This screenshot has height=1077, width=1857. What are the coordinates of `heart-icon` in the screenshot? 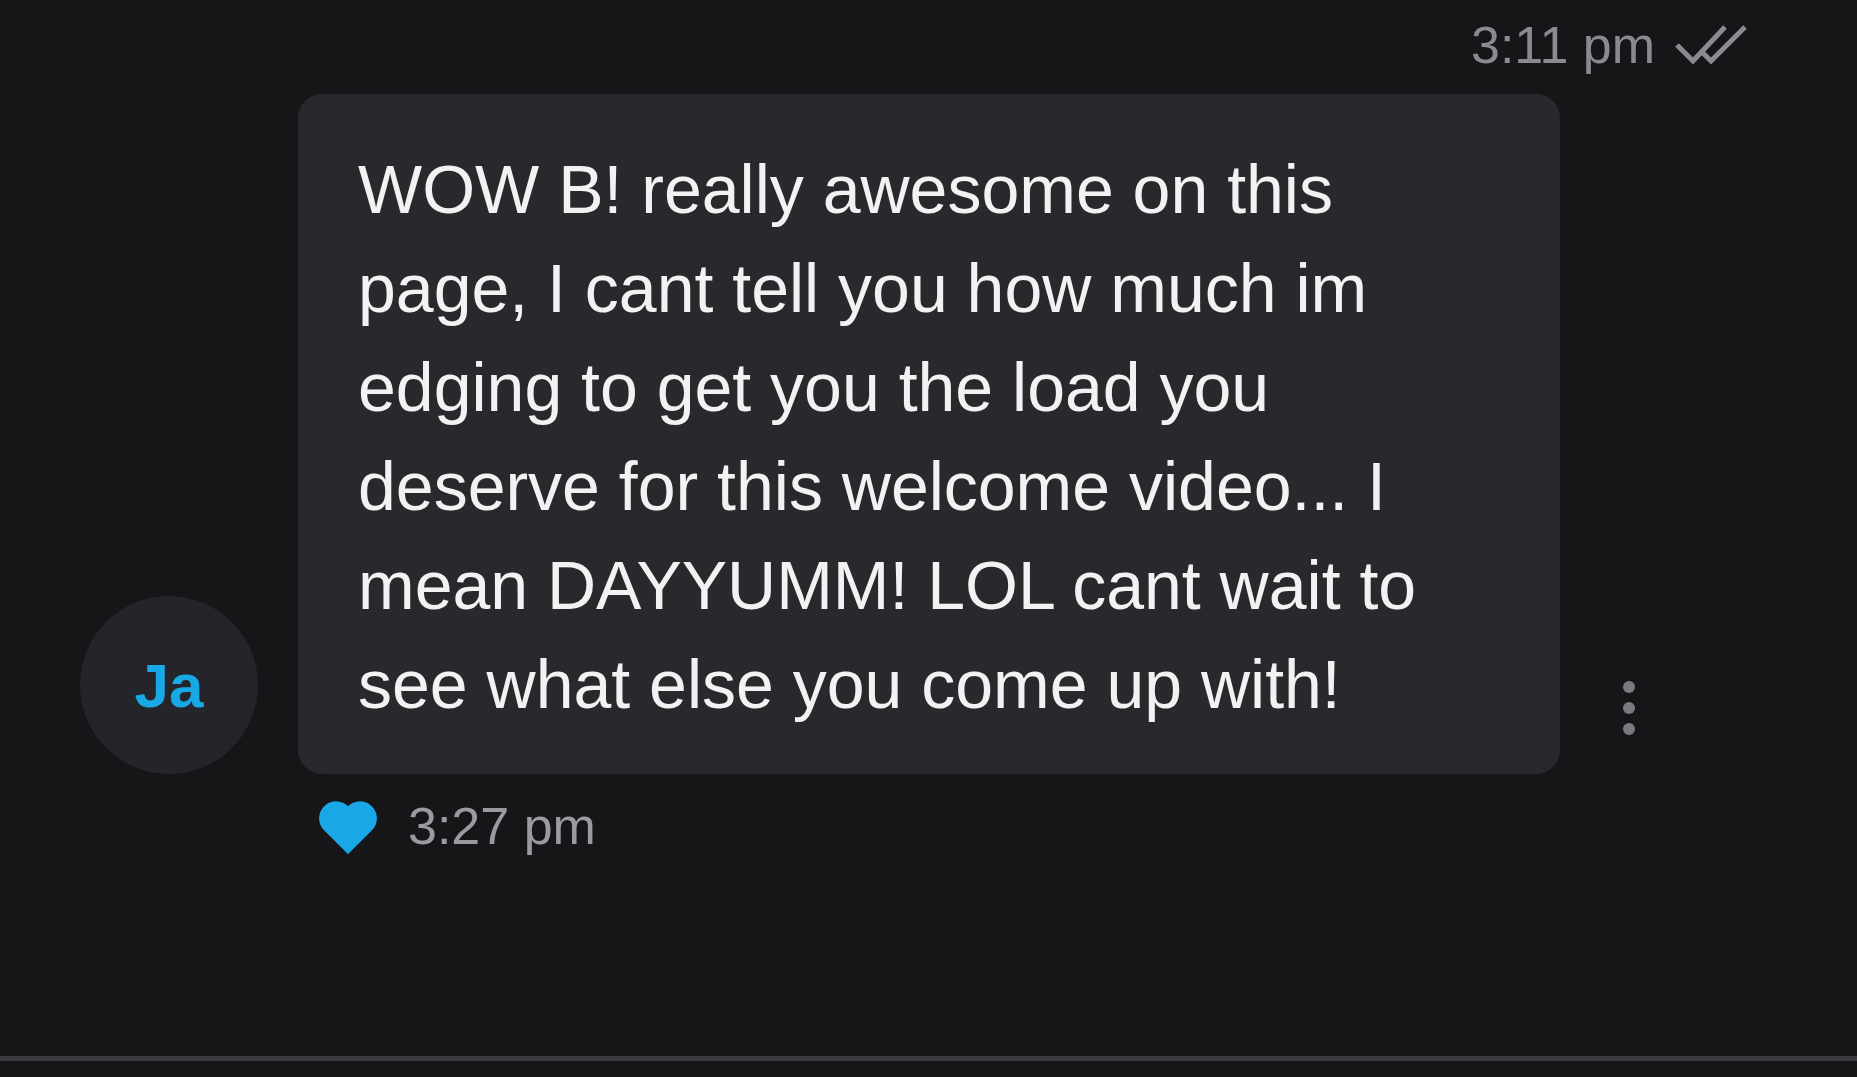 It's located at (348, 826).